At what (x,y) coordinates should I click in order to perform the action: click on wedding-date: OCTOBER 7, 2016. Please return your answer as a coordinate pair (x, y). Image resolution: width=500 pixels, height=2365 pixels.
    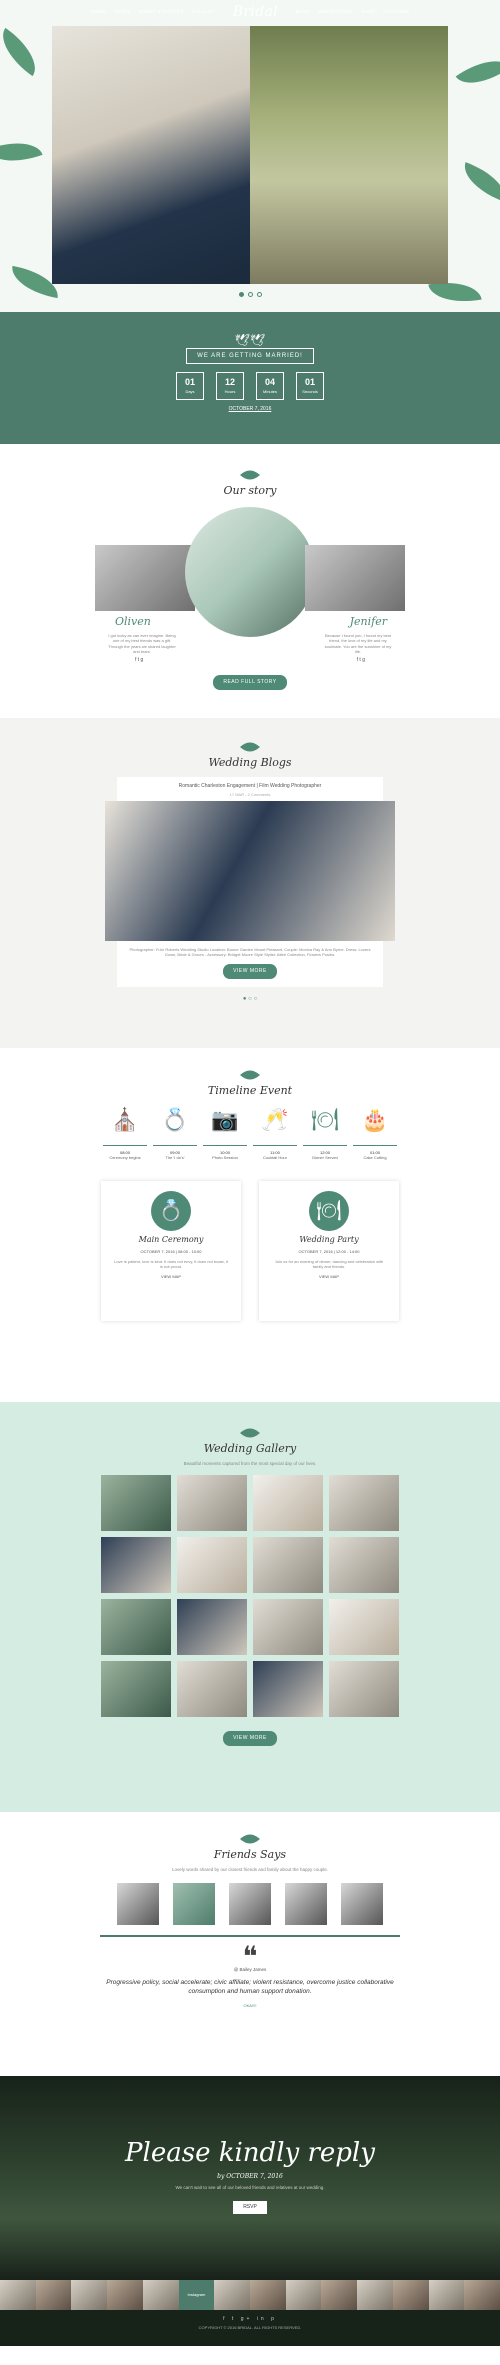
    Looking at the image, I should click on (250, 409).